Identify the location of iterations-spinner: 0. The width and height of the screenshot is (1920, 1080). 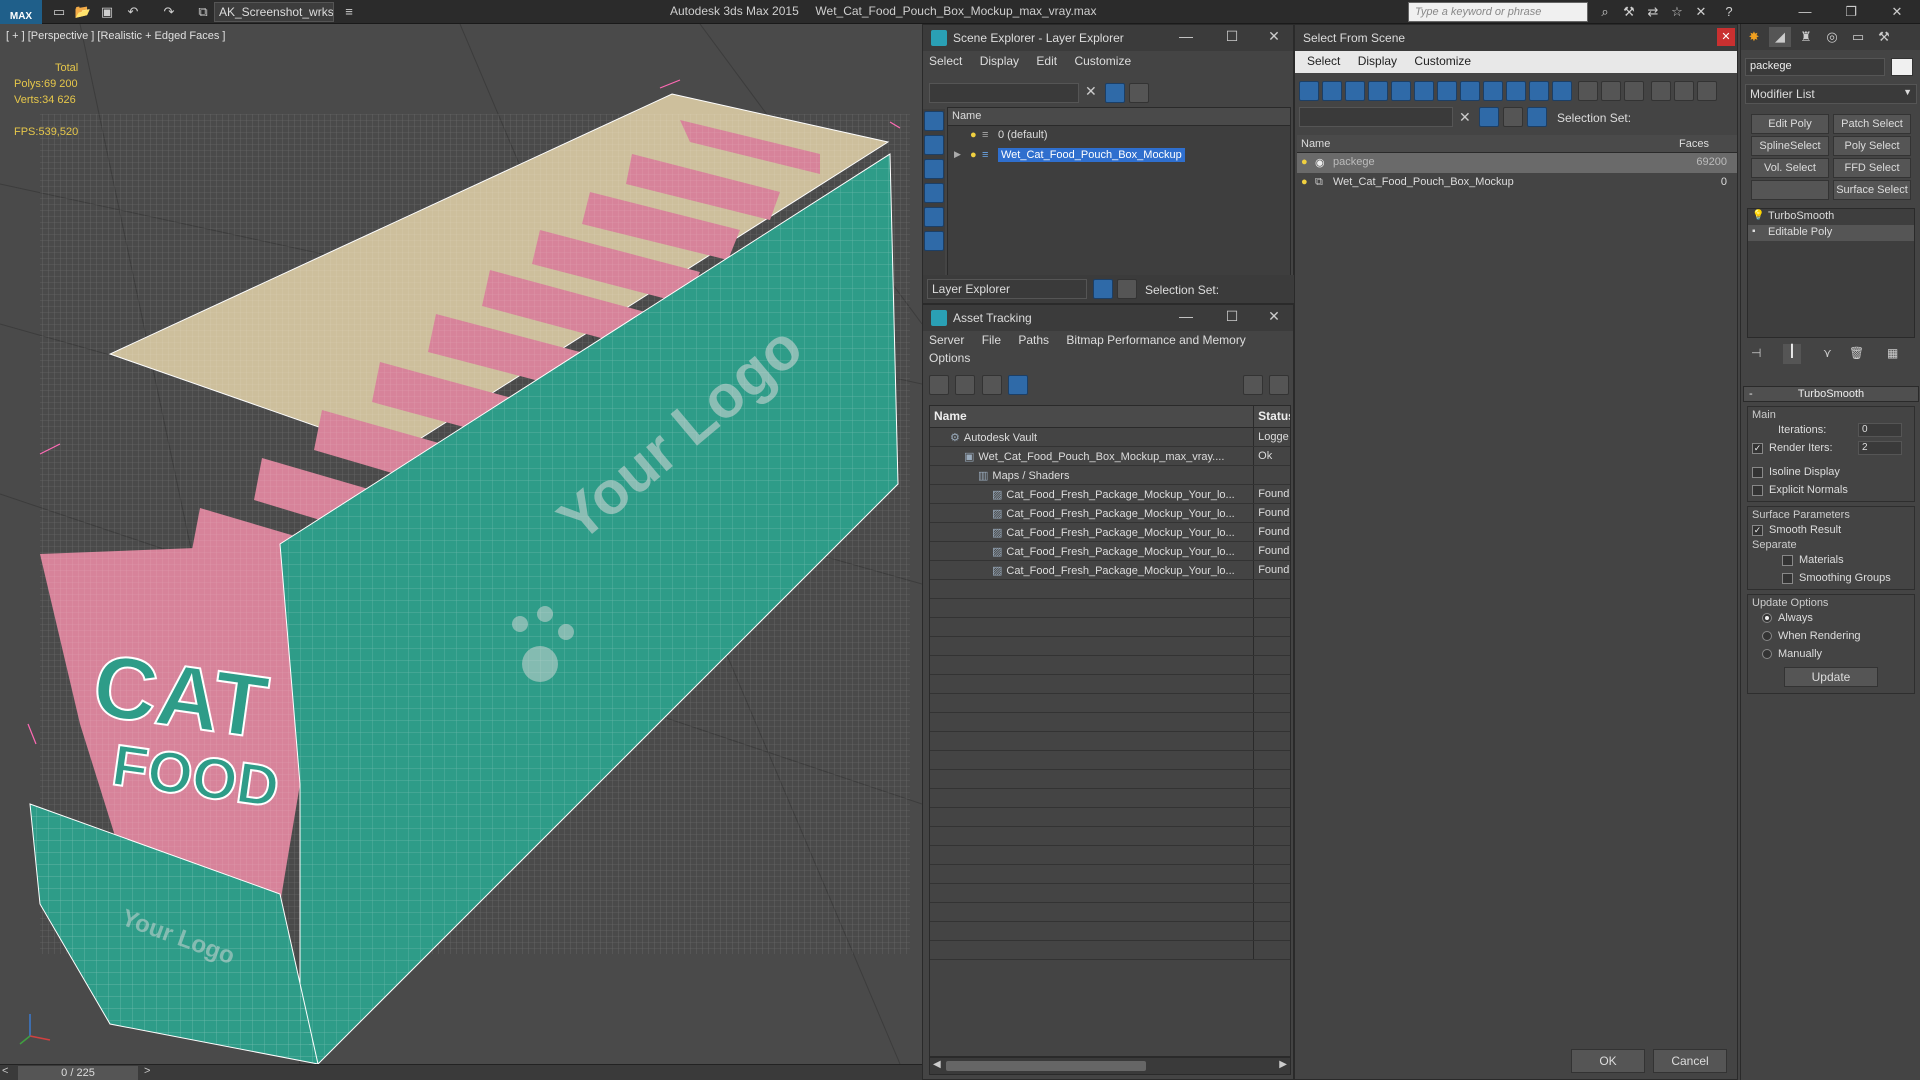
(1880, 430).